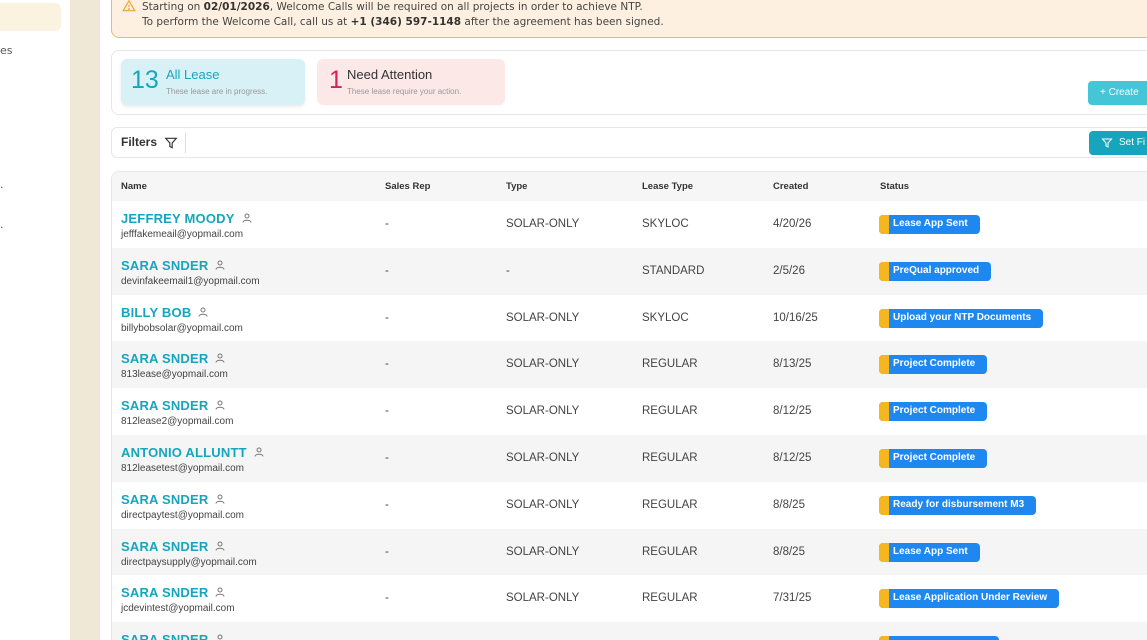  I want to click on customer-name-text: JEFFREY MOODY, so click(178, 218).